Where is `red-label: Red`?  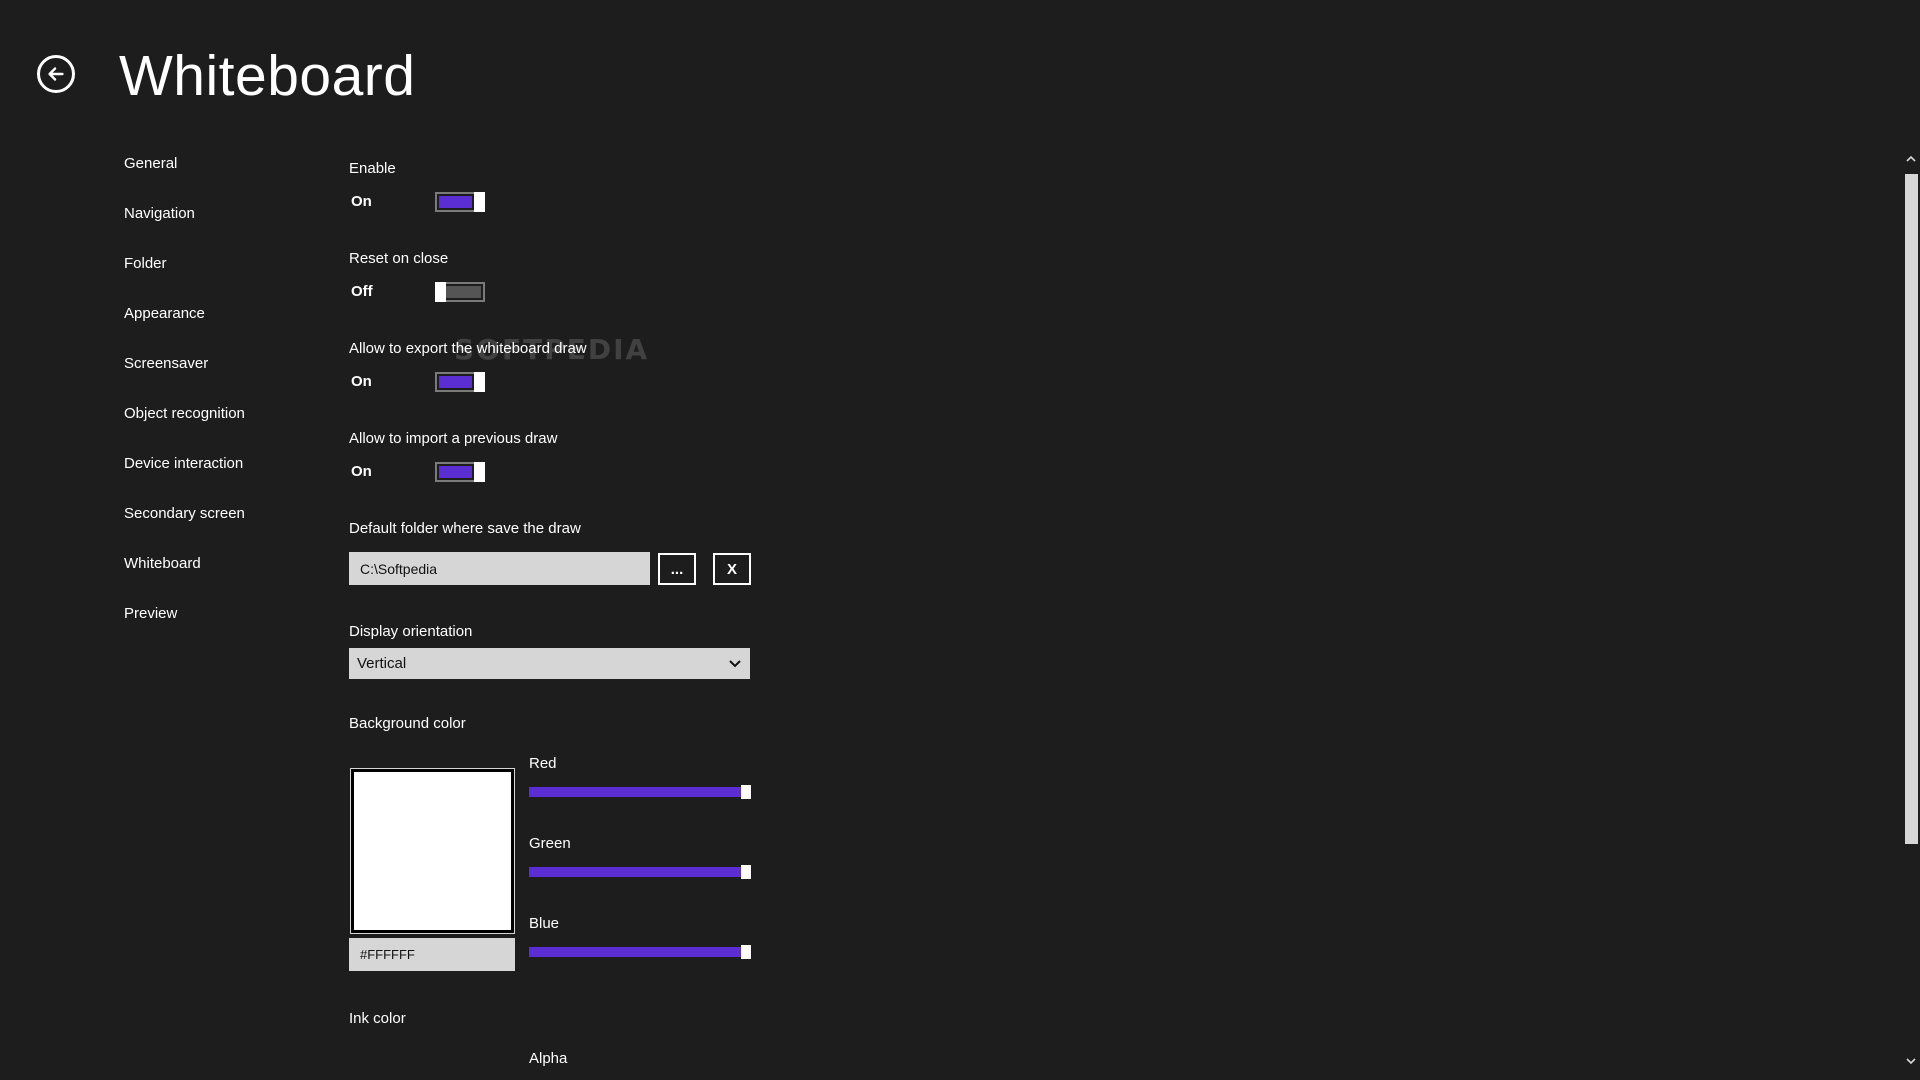
red-label: Red is located at coordinates (543, 763).